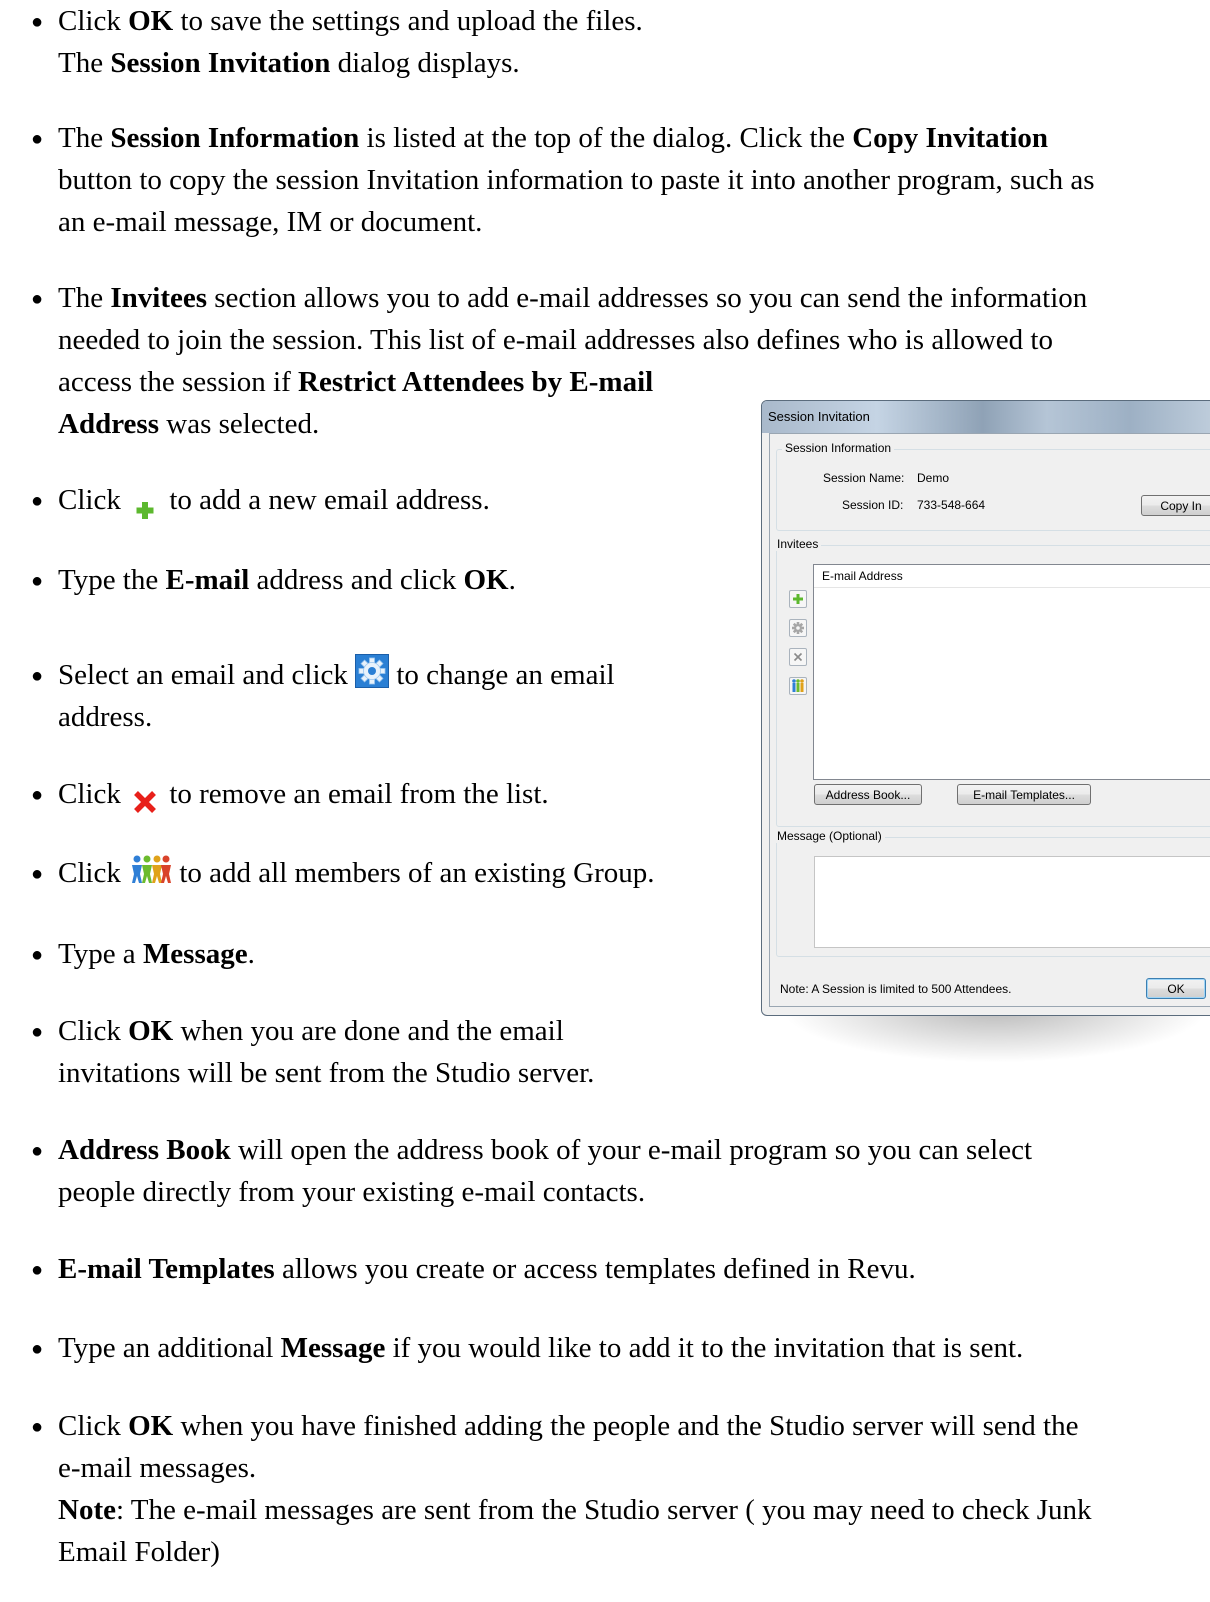 Image resolution: width=1210 pixels, height=1602 pixels. Describe the element at coordinates (838, 448) in the screenshot. I see `session-information-label: Session Information` at that location.